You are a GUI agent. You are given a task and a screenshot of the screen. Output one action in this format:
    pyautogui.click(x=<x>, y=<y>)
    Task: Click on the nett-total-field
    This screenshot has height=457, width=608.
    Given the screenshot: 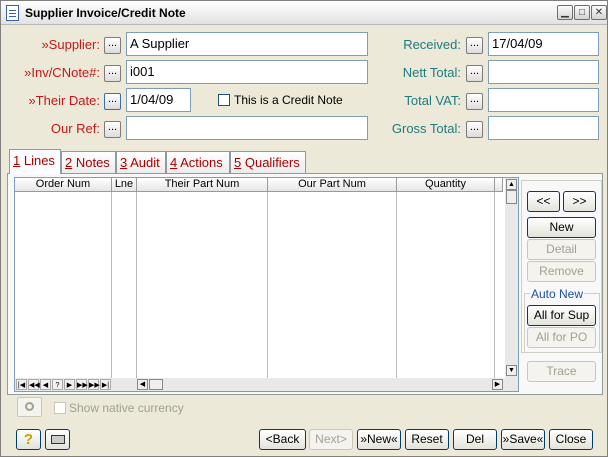 What is the action you would take?
    pyautogui.click(x=543, y=72)
    